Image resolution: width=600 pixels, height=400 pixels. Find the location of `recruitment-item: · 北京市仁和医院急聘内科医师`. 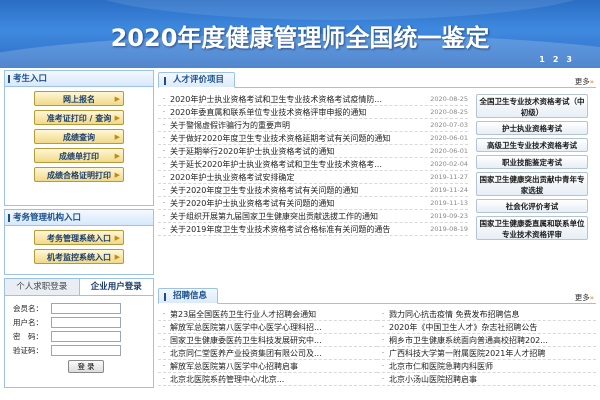

recruitment-item: · 北京市仁和医院急聘内科医师 is located at coordinates (486, 366).